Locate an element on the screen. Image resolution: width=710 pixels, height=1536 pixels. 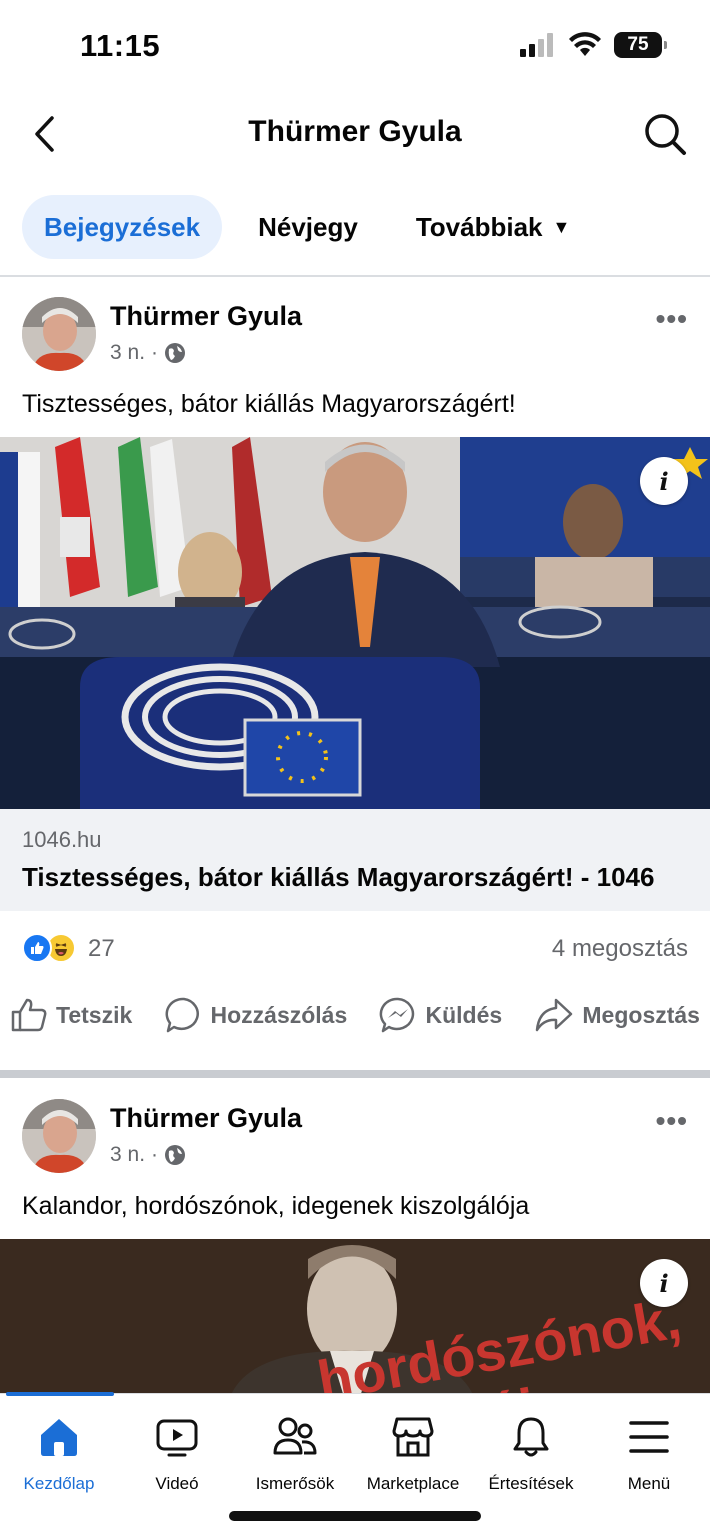
nav-friends: Ismerősök is located at coordinates (295, 1454).